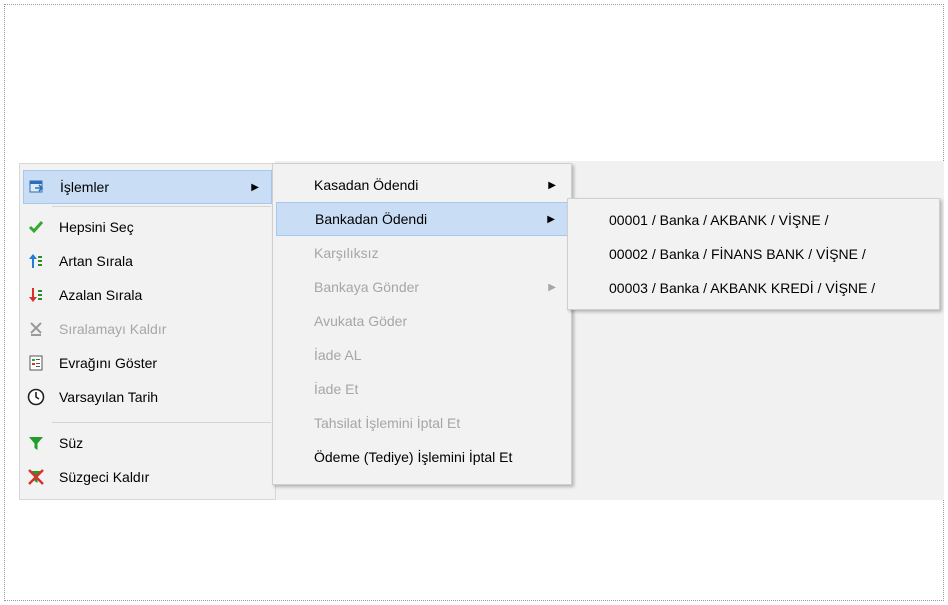 The image size is (948, 605). I want to click on bank-item-akbank-kredi: 00003 / Banka / AKBANK KREDİ / VİŞNE /, so click(753, 288).